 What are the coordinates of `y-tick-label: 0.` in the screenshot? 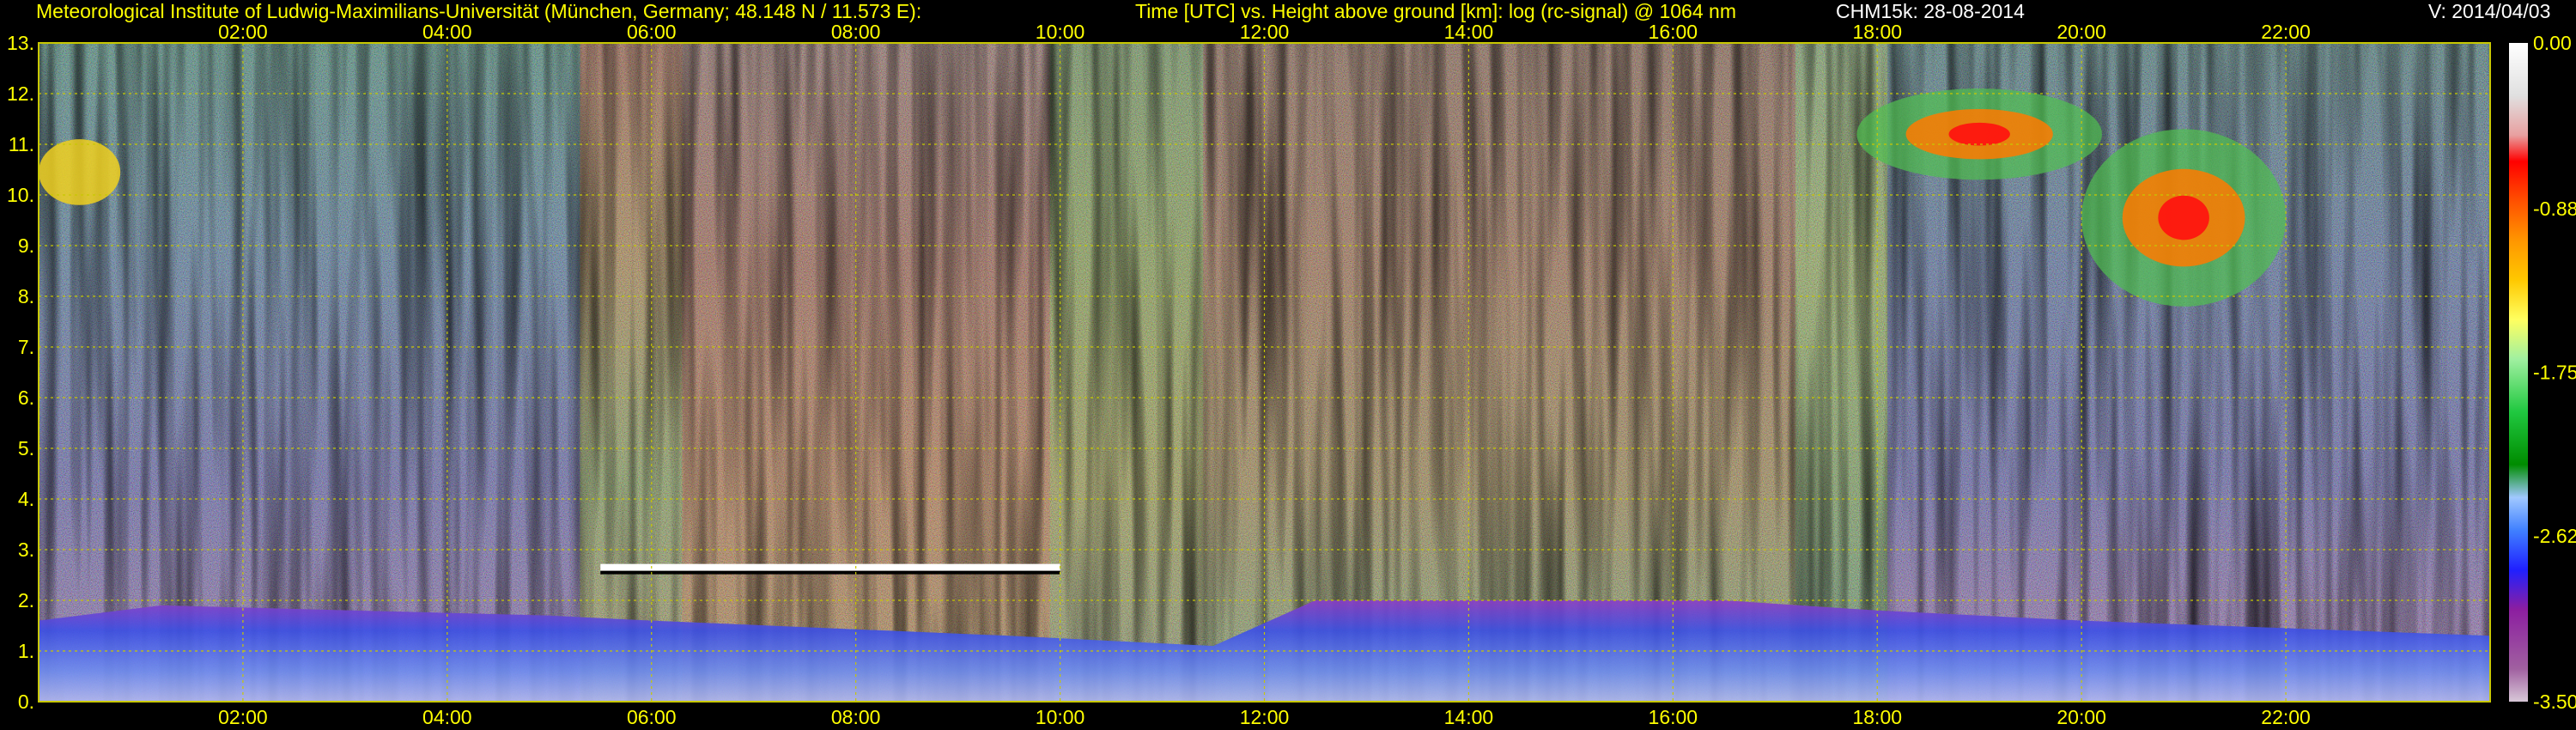 It's located at (26, 701).